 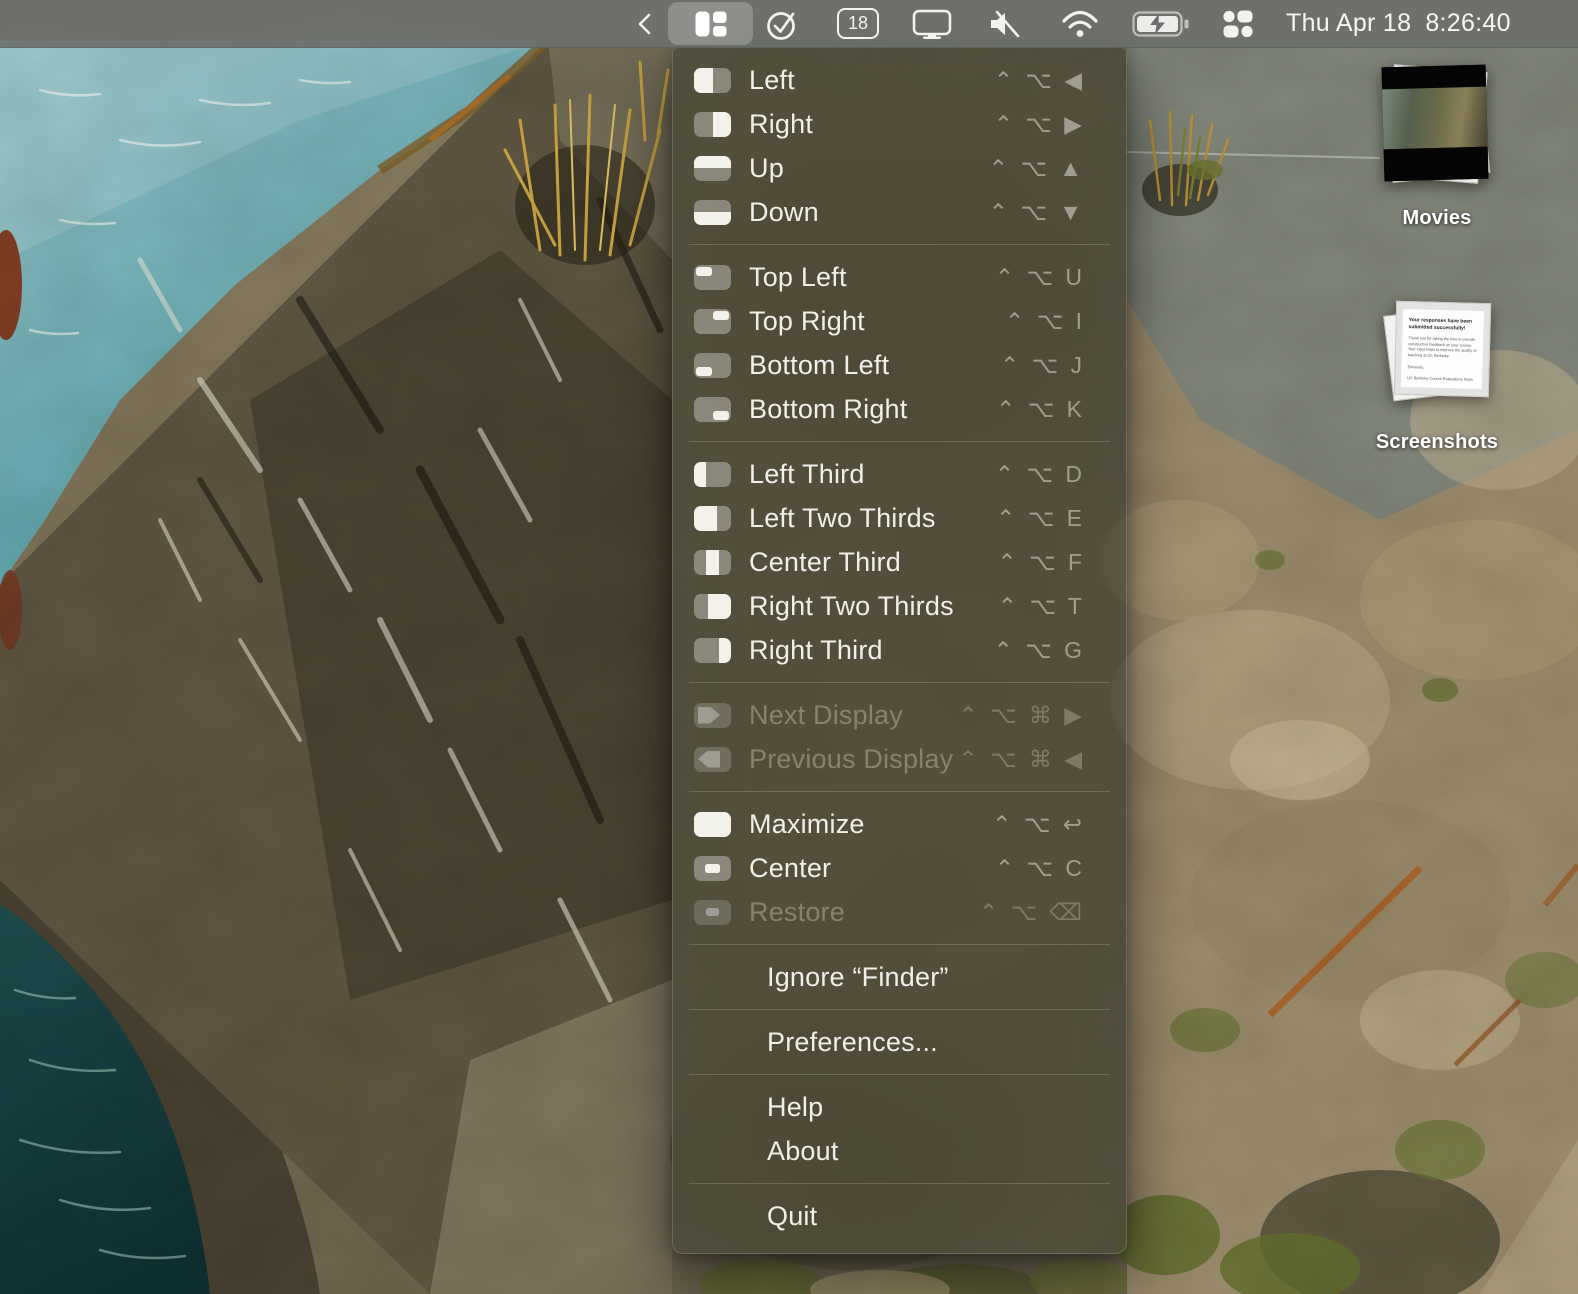 What do you see at coordinates (1415, 367) in the screenshot?
I see `screenshot-preview-signoff: Sincerely,` at bounding box center [1415, 367].